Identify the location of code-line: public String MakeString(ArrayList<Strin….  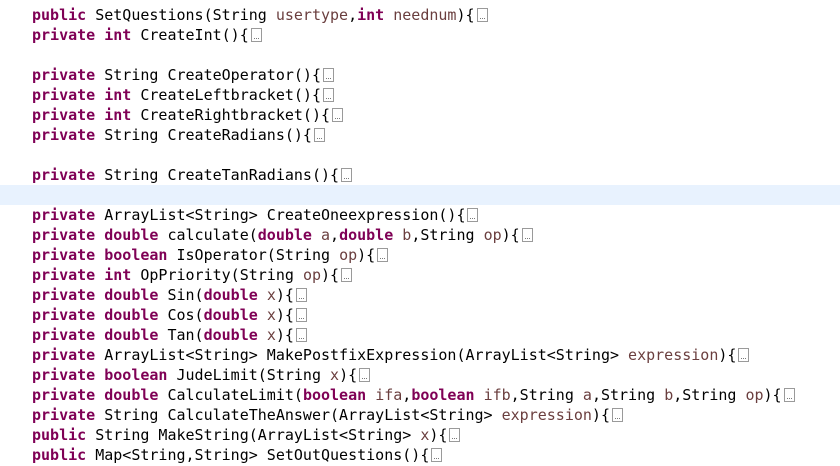
(246, 435).